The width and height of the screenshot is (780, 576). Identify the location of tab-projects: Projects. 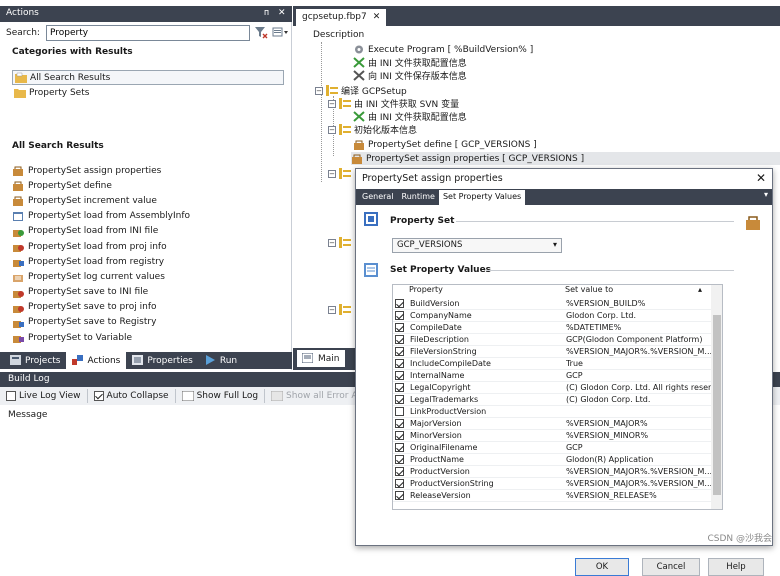
(35, 360).